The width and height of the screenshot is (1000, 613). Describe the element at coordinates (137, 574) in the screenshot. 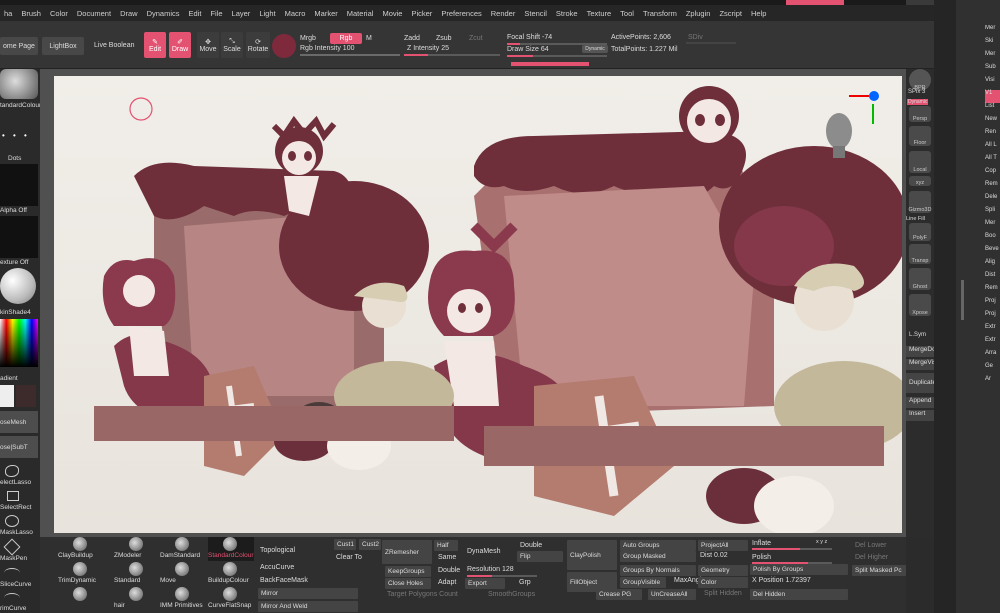

I see `brush-slot: Standard` at that location.